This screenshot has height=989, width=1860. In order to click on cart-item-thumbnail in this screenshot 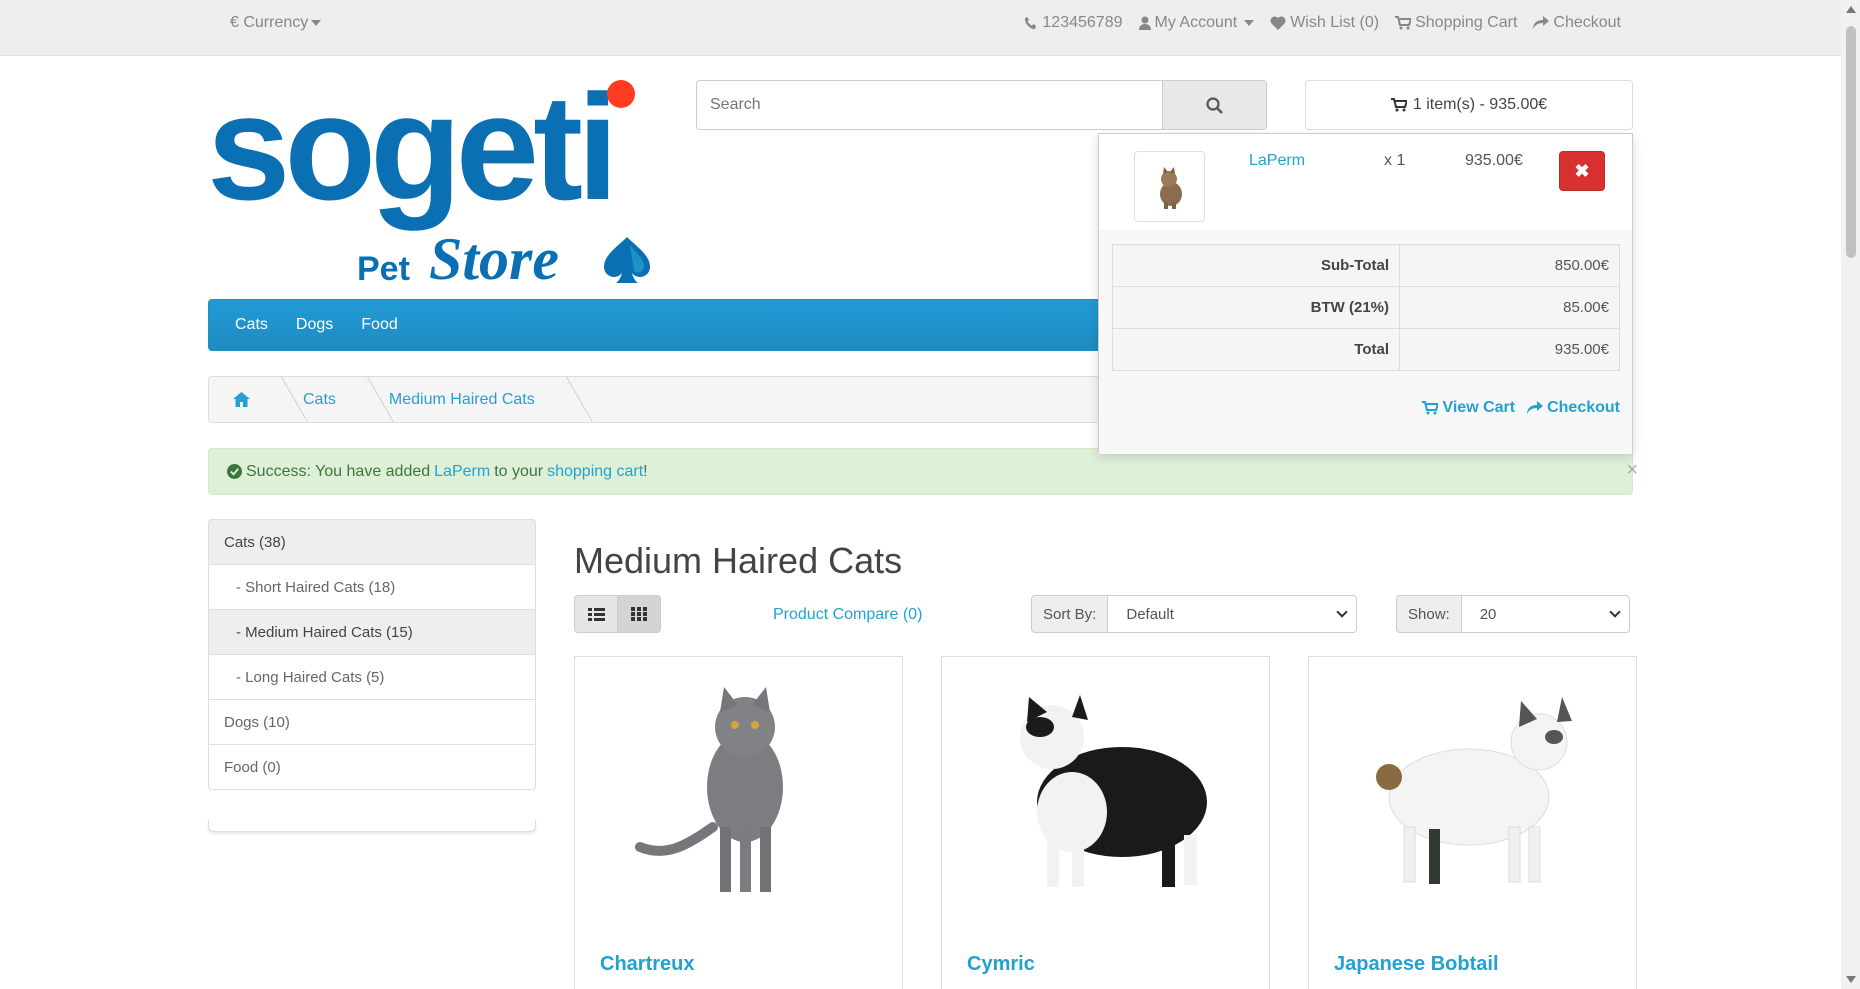, I will do `click(1169, 186)`.